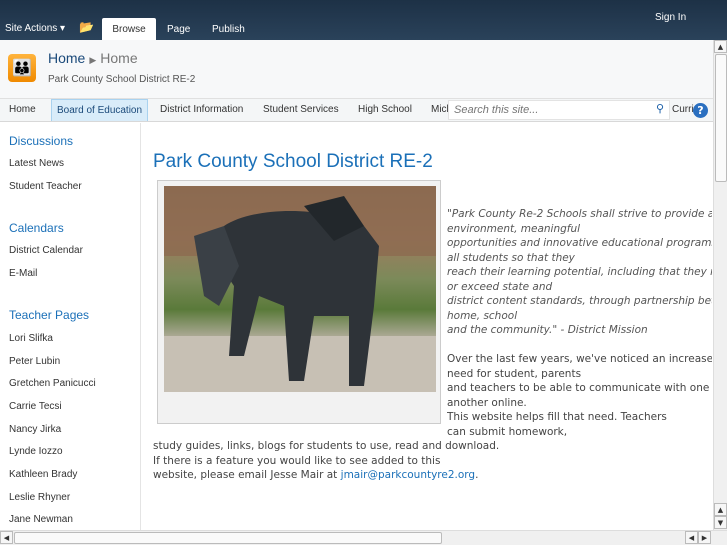 The height and width of the screenshot is (545, 727). What do you see at coordinates (228, 29) in the screenshot?
I see `tab-publish: Publish` at bounding box center [228, 29].